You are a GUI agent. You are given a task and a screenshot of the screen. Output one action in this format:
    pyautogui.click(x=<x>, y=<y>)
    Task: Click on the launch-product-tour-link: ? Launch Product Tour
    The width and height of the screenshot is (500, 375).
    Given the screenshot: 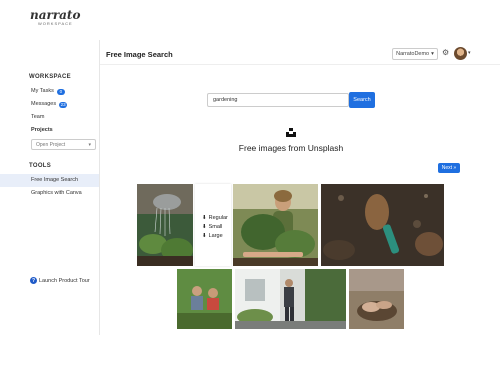 What is the action you would take?
    pyautogui.click(x=60, y=280)
    